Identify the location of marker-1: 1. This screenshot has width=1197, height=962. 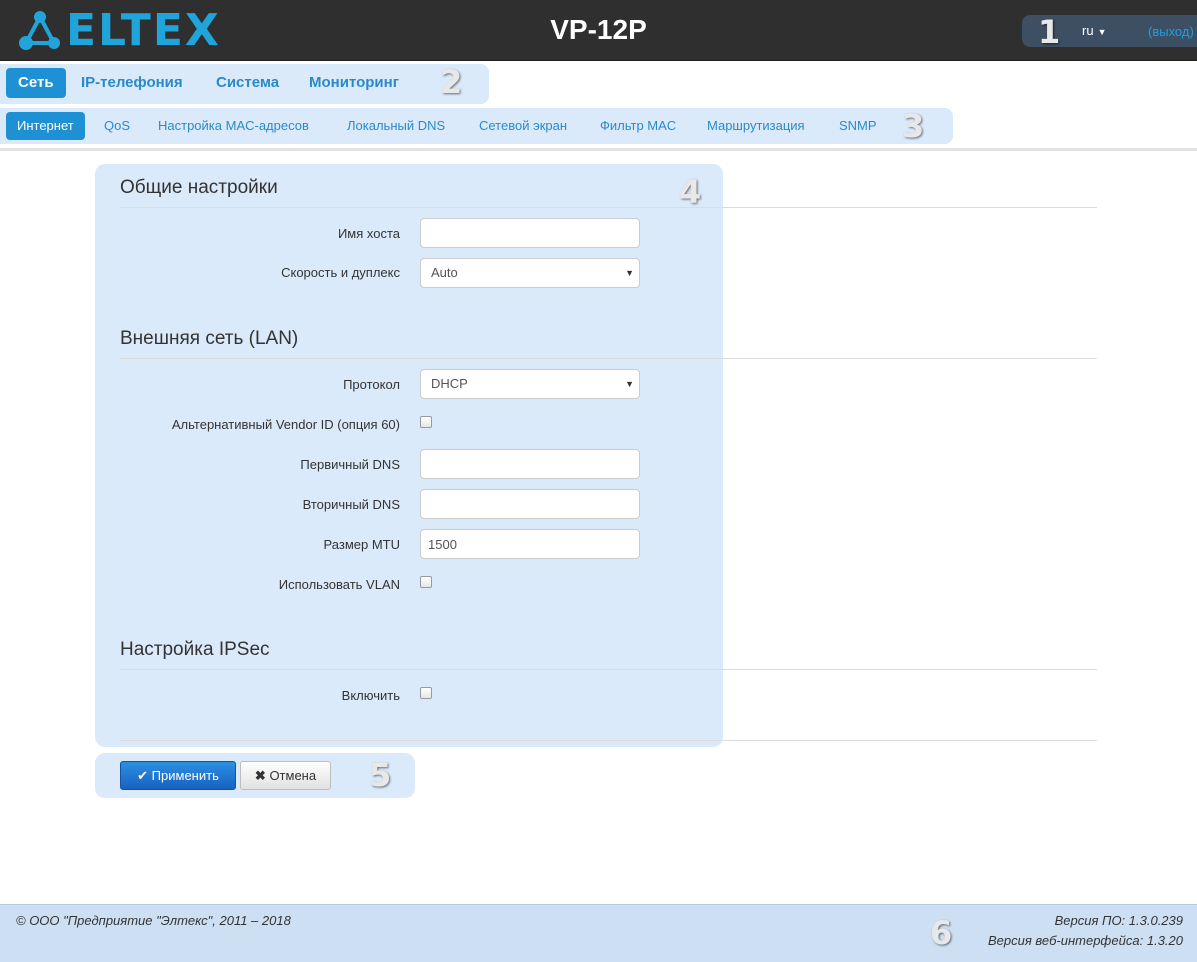
(1049, 32).